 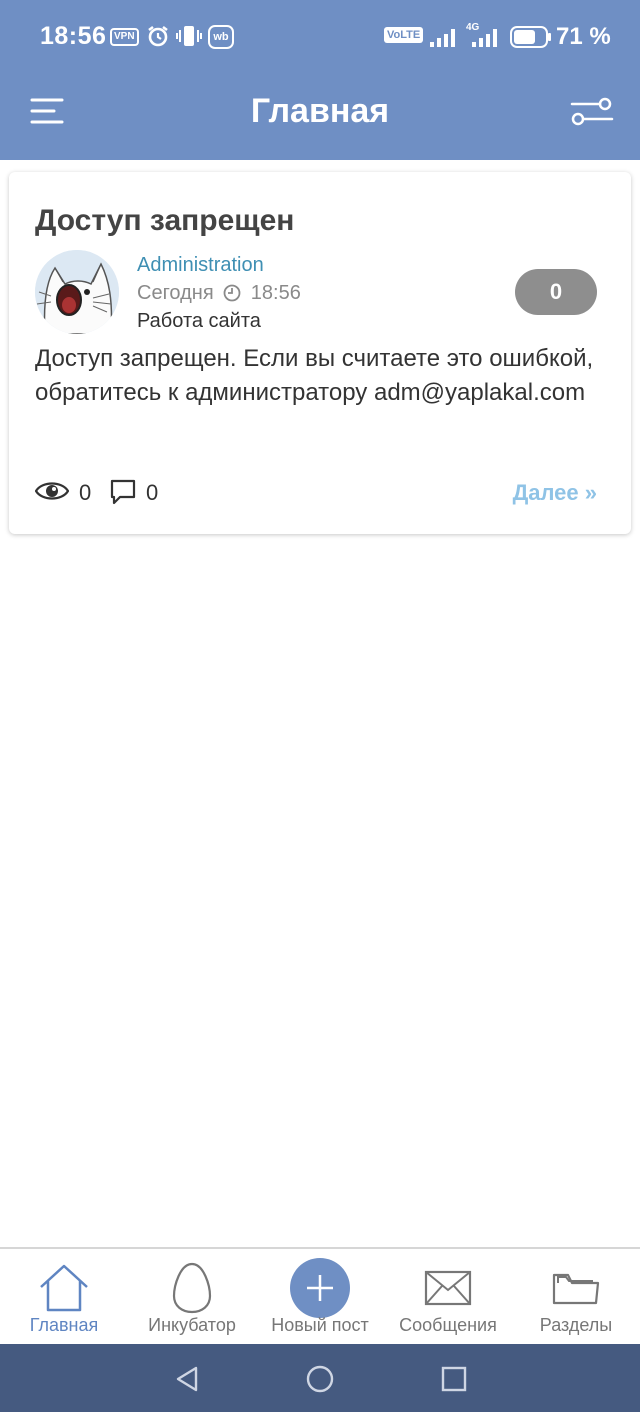 What do you see at coordinates (164, 221) in the screenshot?
I see `post-title: Доступ запрещен` at bounding box center [164, 221].